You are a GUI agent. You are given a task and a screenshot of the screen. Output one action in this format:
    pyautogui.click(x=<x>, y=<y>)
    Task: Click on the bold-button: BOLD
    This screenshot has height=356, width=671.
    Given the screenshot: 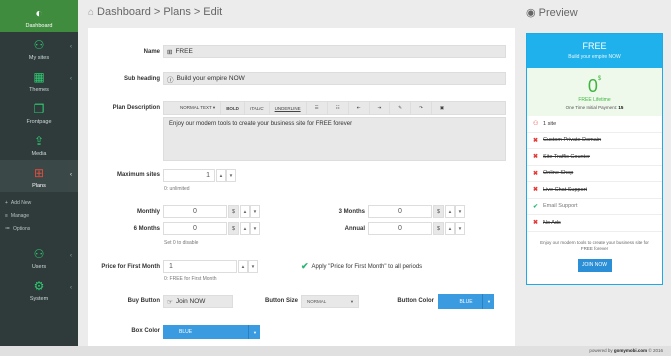 What is the action you would take?
    pyautogui.click(x=233, y=108)
    